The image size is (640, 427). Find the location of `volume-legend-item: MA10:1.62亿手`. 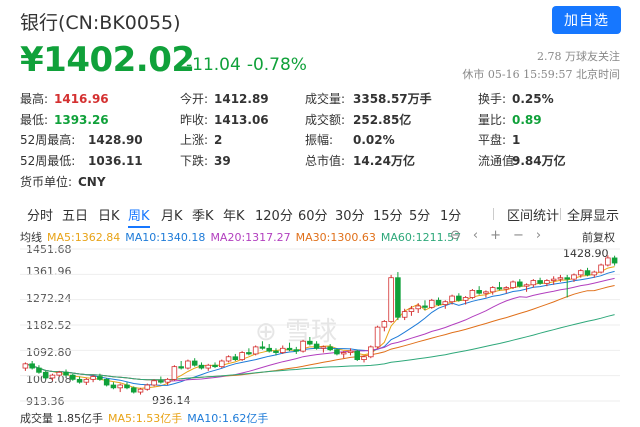

volume-legend-item: MA10:1.62亿手 is located at coordinates (228, 418).